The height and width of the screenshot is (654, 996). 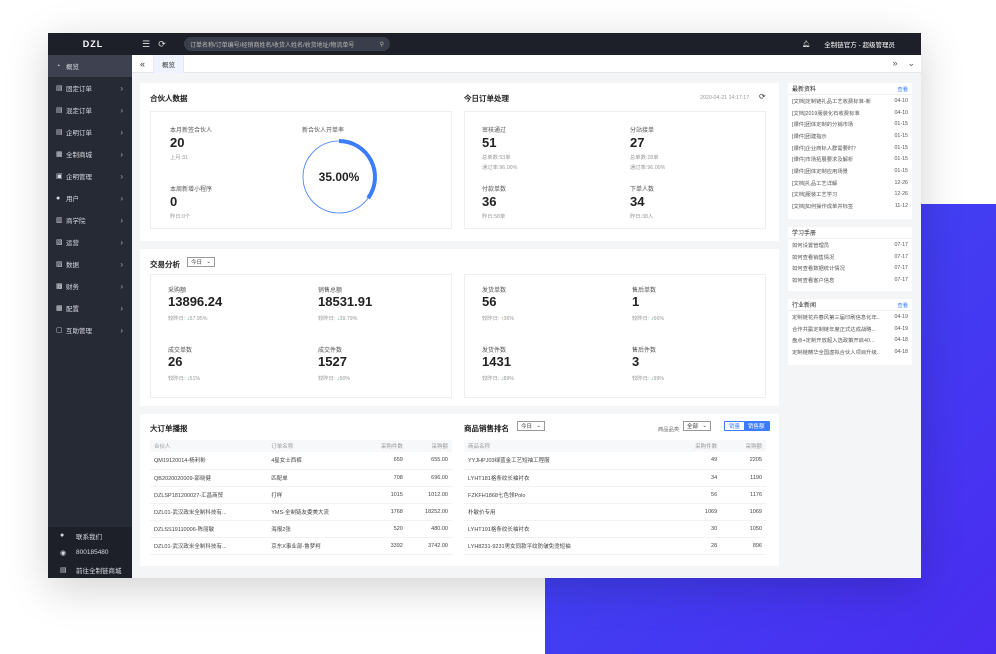 What do you see at coordinates (850, 280) in the screenshot?
I see `list-item: 如何查看客户信息 07-17` at bounding box center [850, 280].